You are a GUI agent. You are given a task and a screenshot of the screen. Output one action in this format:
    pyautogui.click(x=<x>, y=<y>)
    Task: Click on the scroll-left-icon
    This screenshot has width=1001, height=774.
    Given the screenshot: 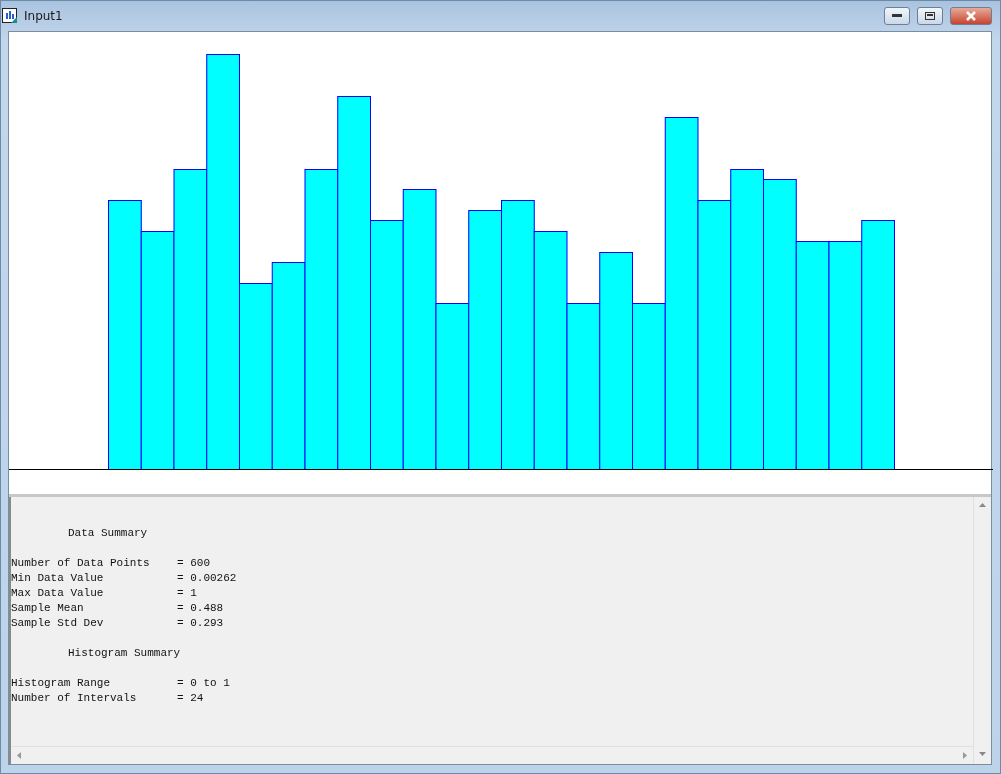 What is the action you would take?
    pyautogui.click(x=19, y=755)
    